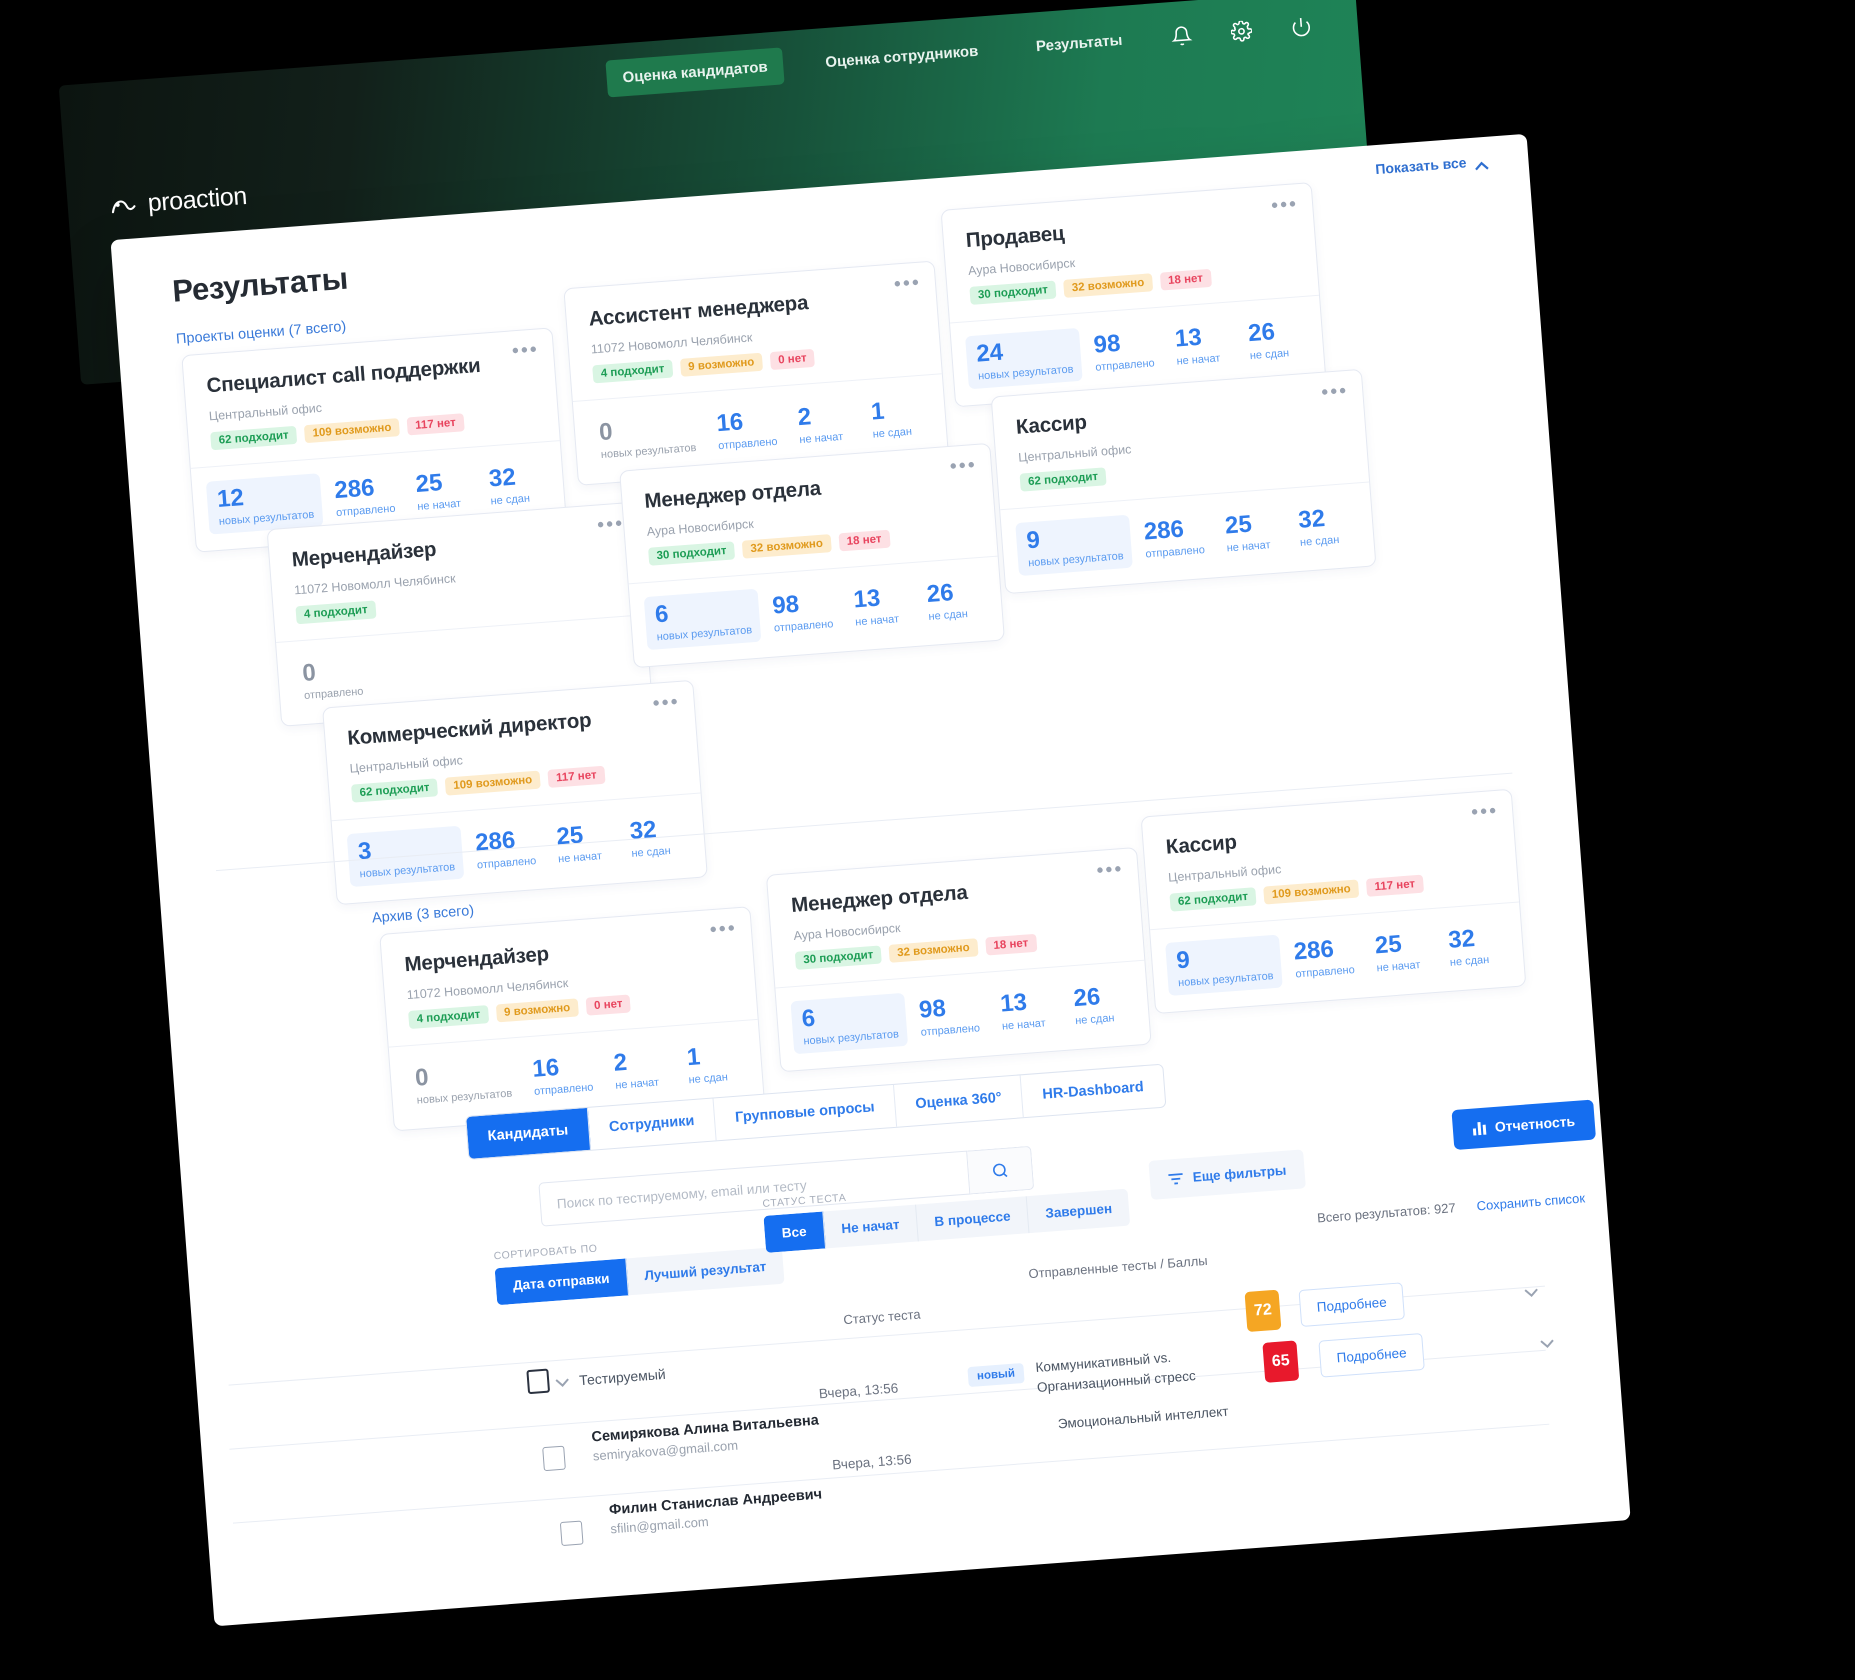 This screenshot has height=1680, width=1855. I want to click on status-option-all: Все, so click(794, 1232).